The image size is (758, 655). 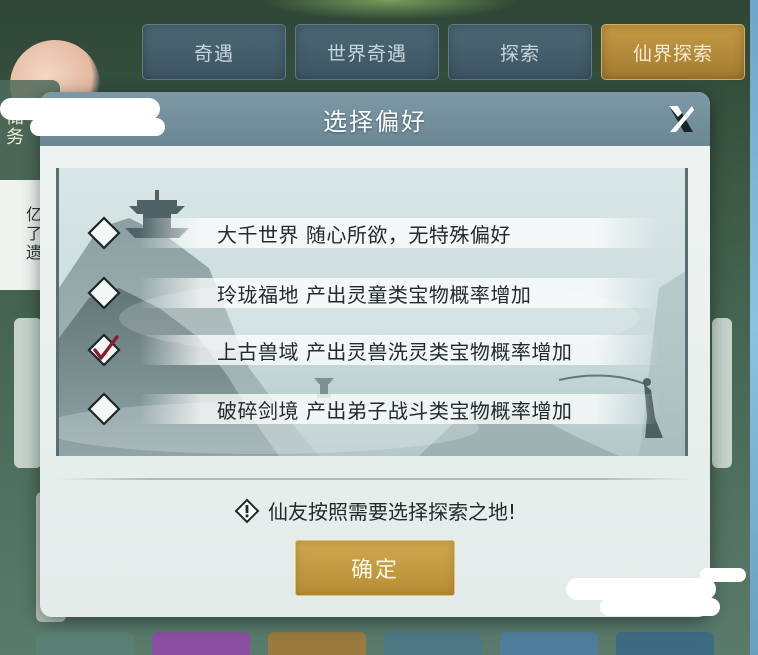 I want to click on divider, so click(x=375, y=479).